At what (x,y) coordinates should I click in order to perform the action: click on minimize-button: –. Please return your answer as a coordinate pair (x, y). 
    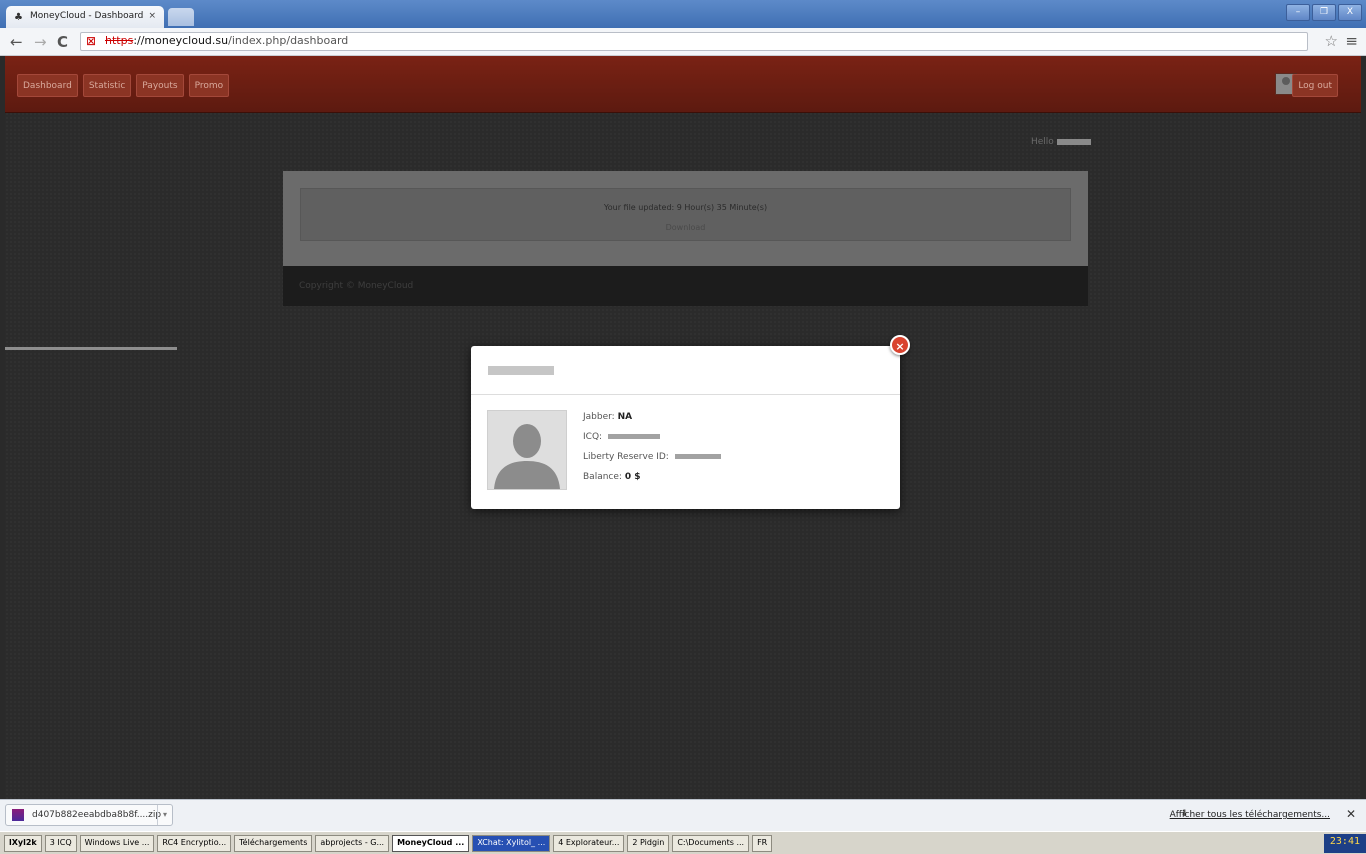
    Looking at the image, I should click on (1298, 12).